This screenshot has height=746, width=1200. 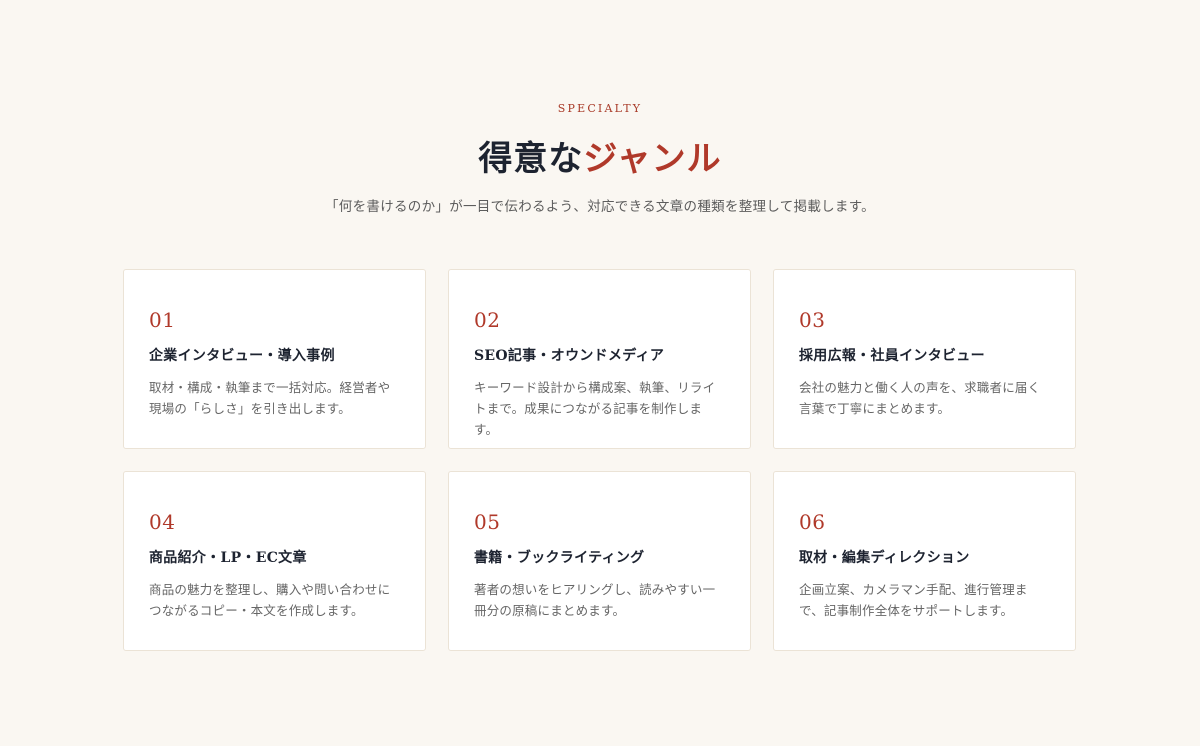 I want to click on card-description: 会社の魅力と働く人の声を、求職者に届く言葉で丁寧にまとめます。, so click(x=920, y=398).